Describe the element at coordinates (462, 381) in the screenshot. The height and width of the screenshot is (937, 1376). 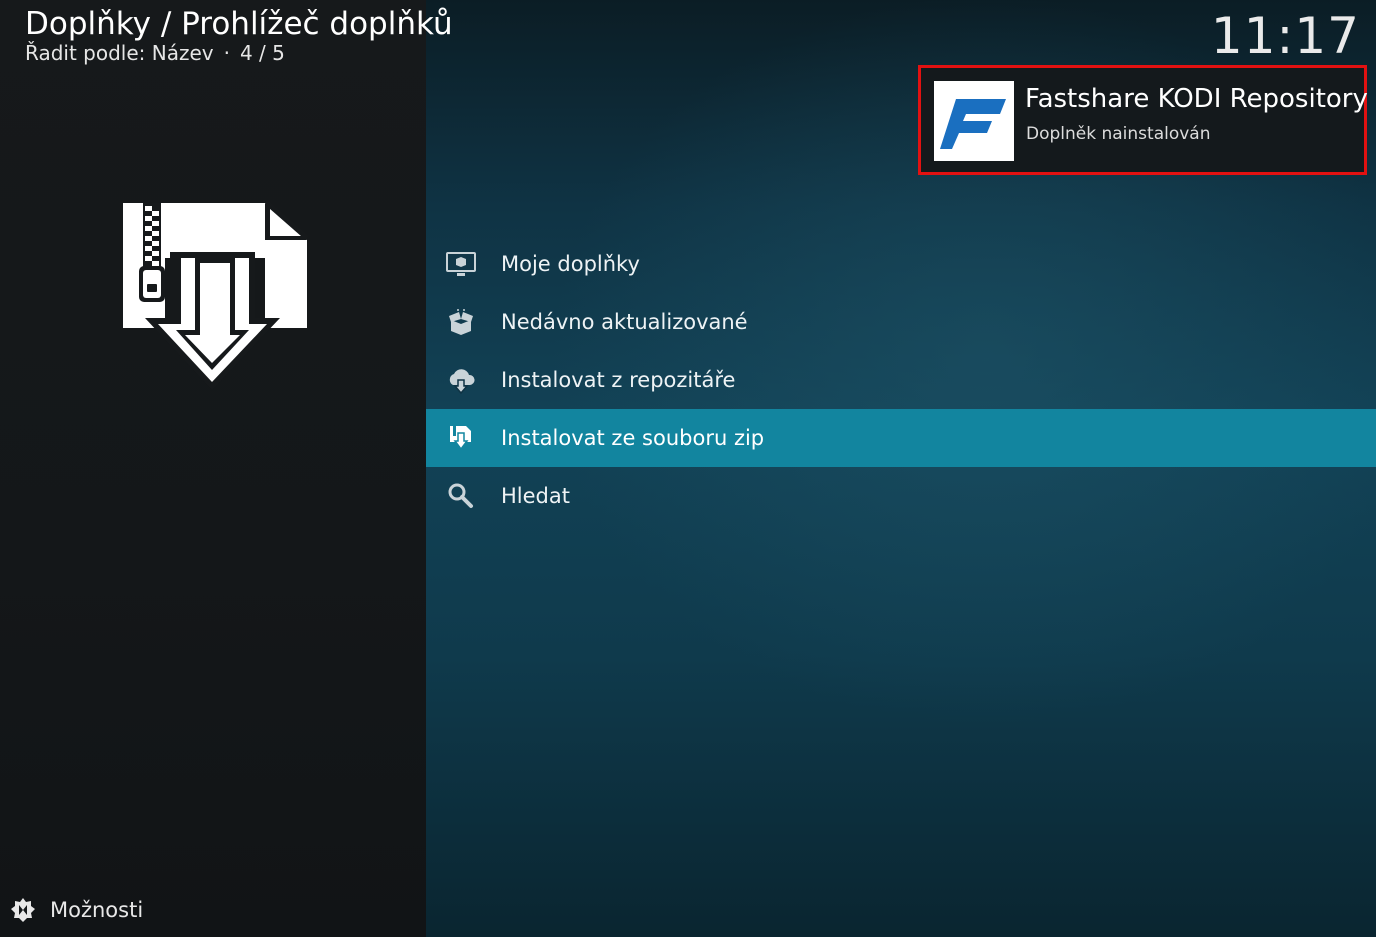
I see `cloud-download-icon` at that location.